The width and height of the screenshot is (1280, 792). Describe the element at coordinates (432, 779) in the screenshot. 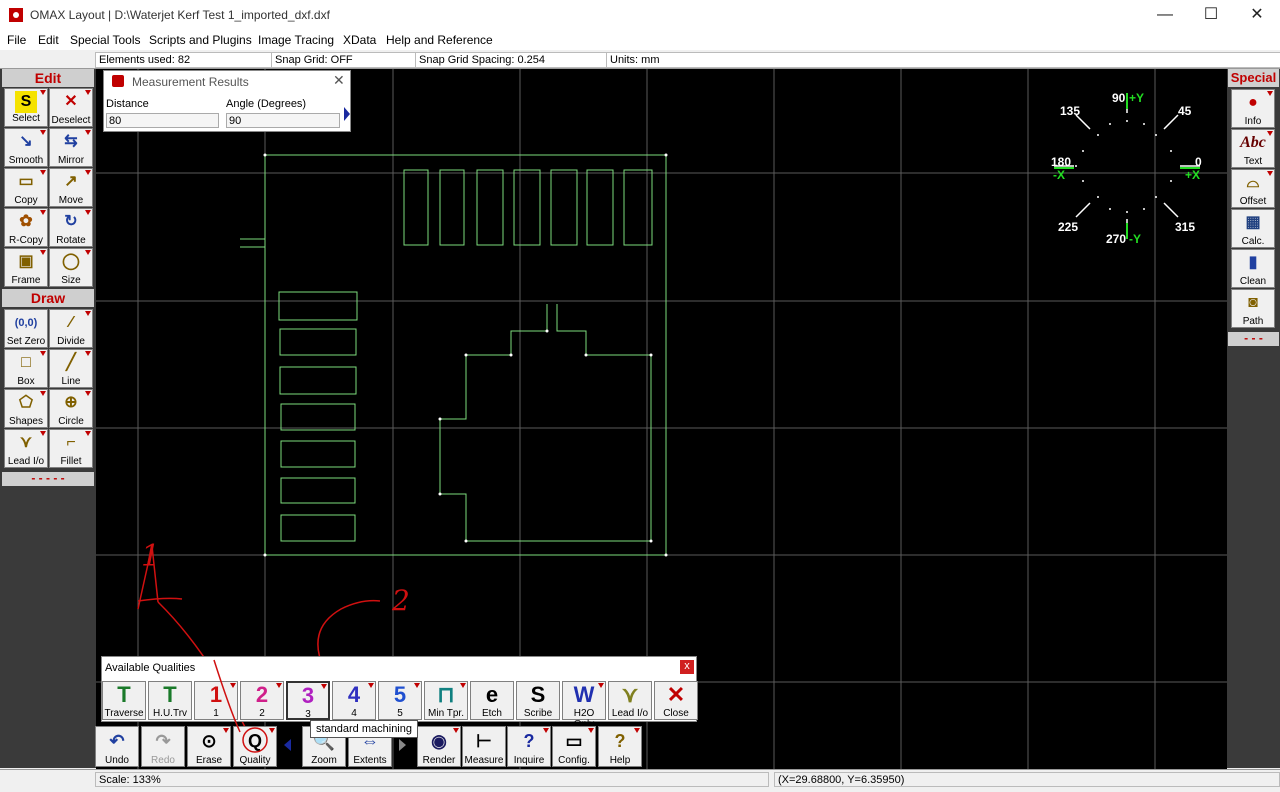

I see `scale-status: Scale: 133%` at that location.